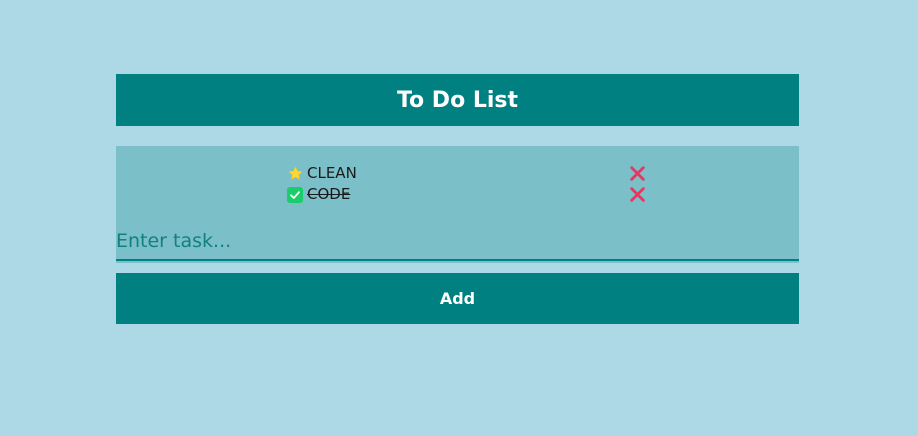 This screenshot has height=436, width=918. What do you see at coordinates (332, 173) in the screenshot?
I see `task-label: CLEAN` at bounding box center [332, 173].